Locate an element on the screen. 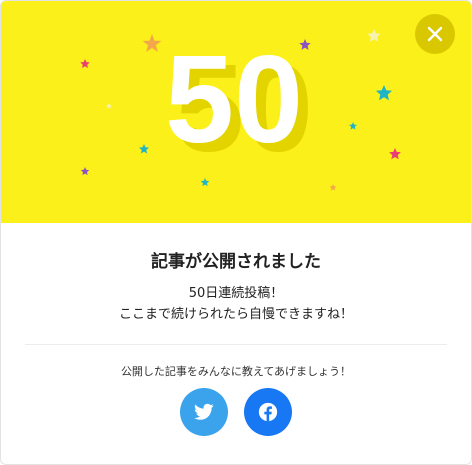  divider is located at coordinates (236, 344).